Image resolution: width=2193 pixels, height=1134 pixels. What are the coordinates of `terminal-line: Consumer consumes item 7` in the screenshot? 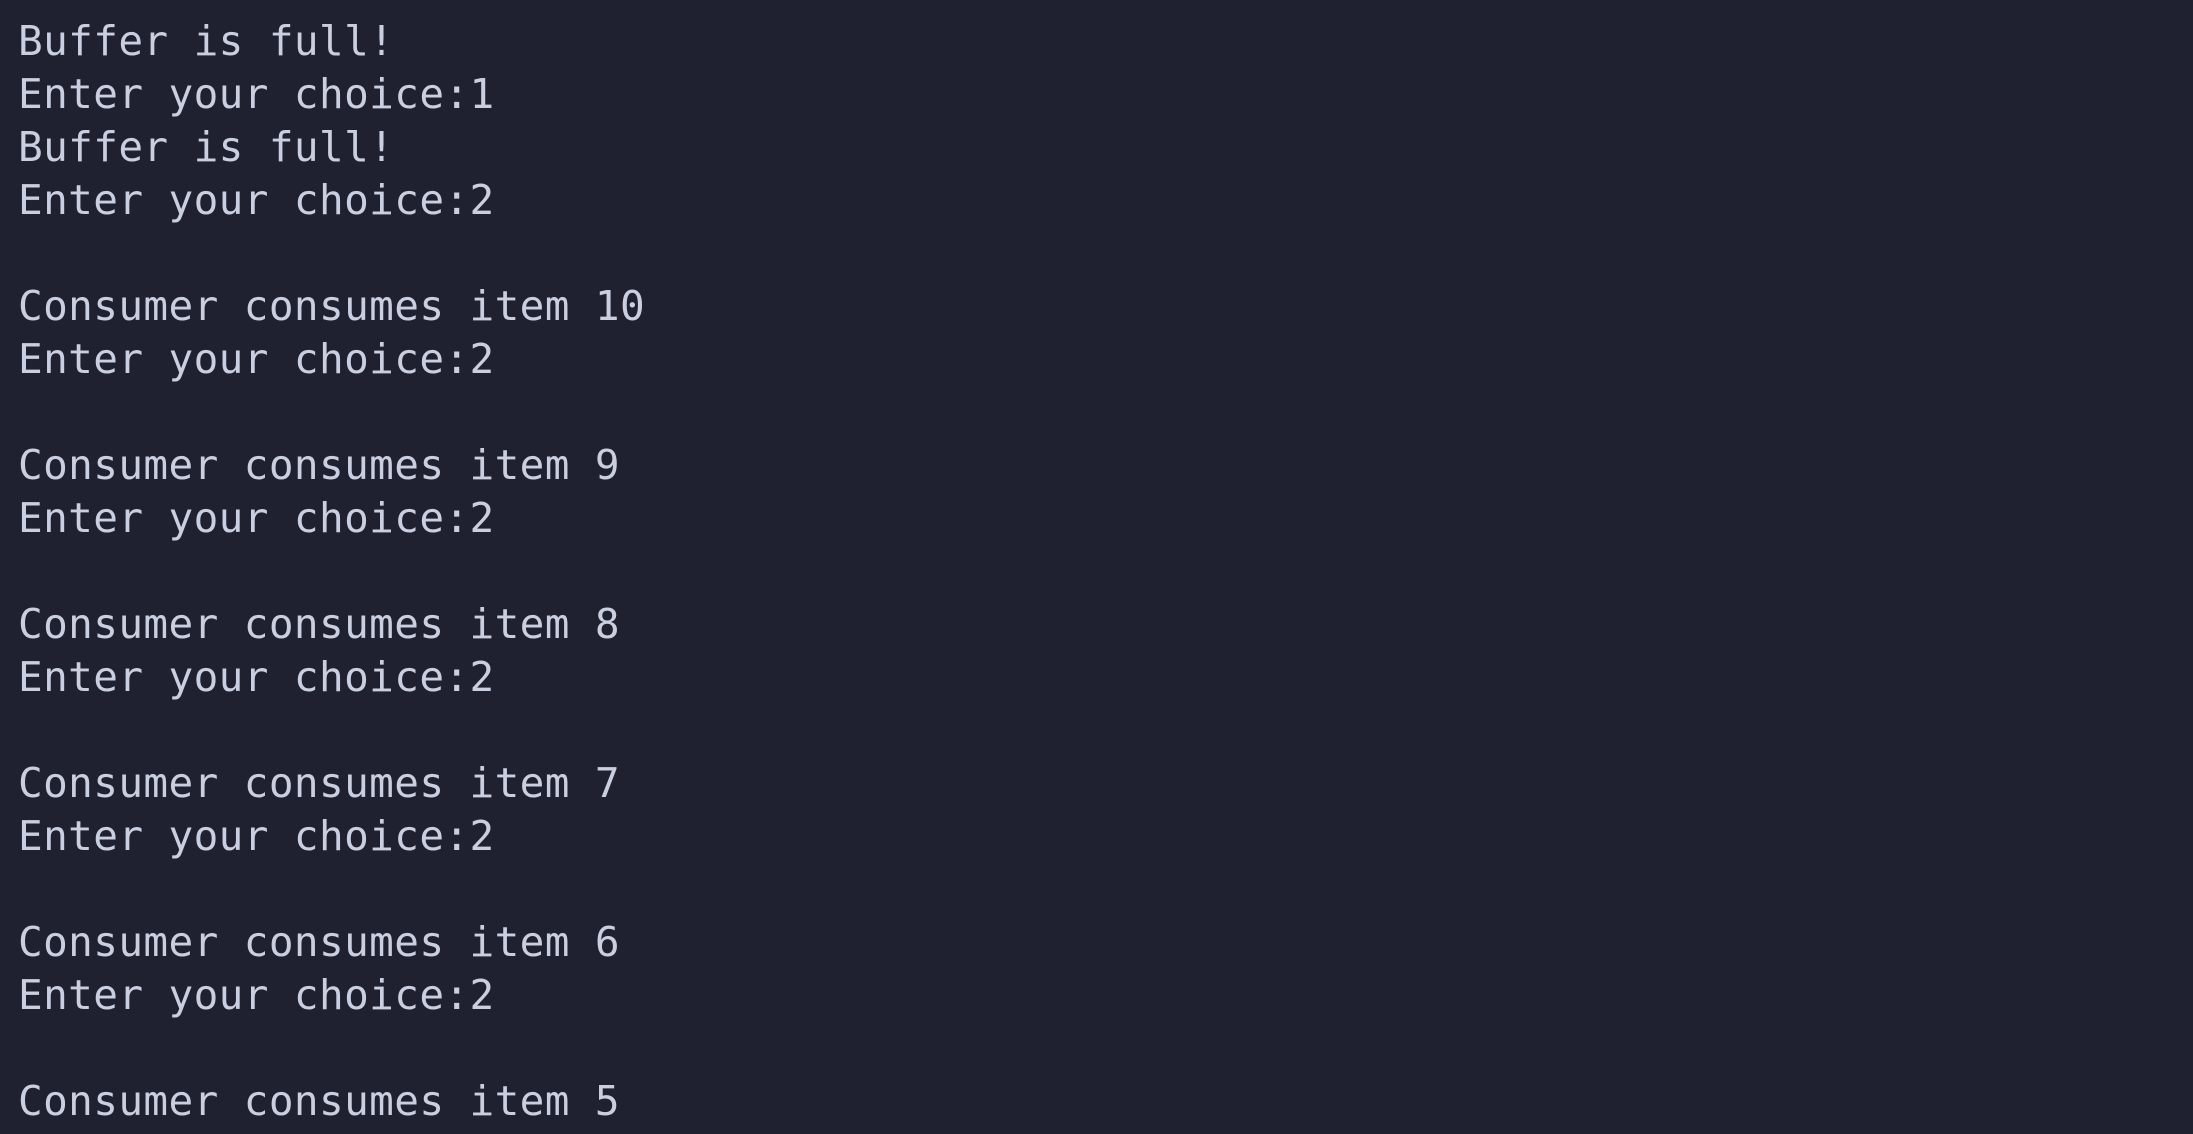 It's located at (319, 783).